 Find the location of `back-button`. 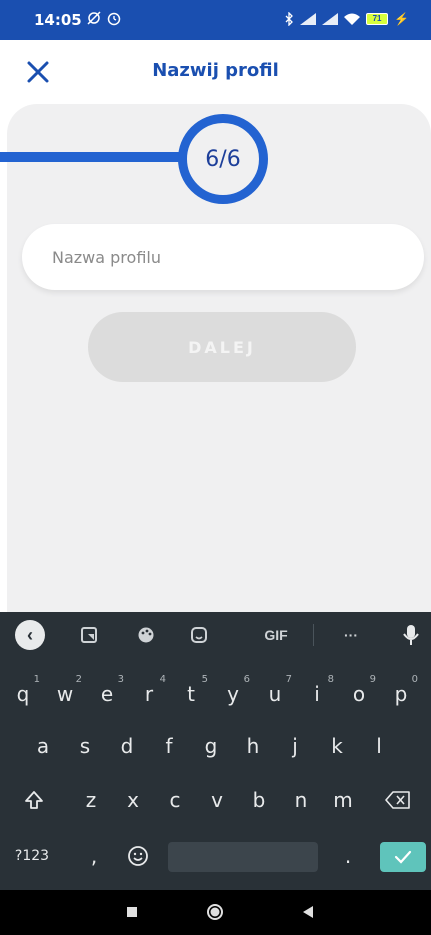

back-button is located at coordinates (308, 912).